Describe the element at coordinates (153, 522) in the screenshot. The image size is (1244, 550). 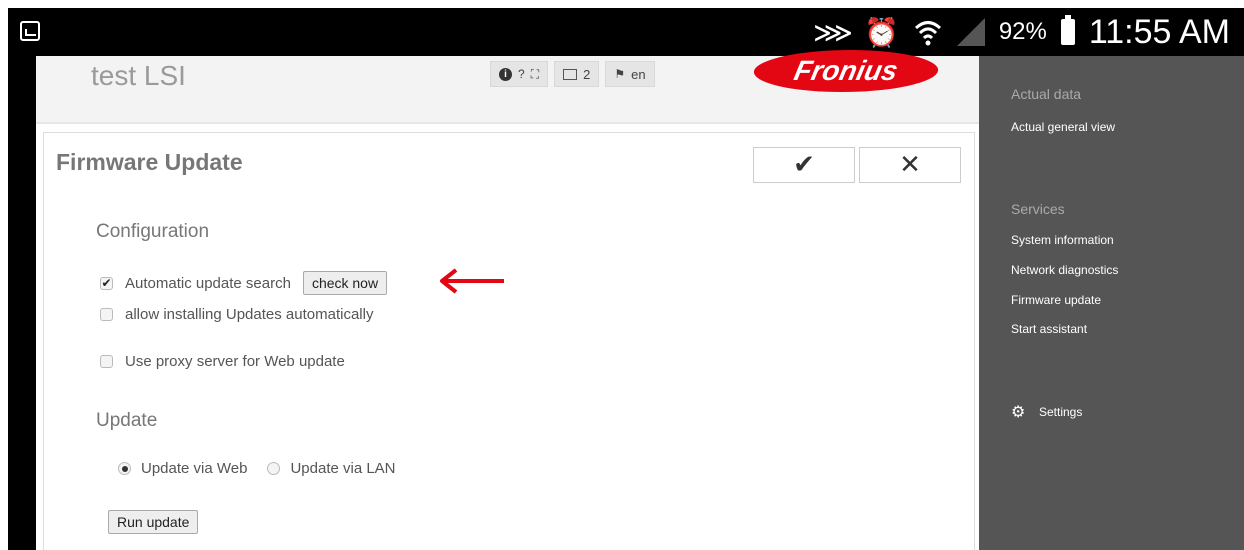
I see `run-update-button: Run update` at that location.